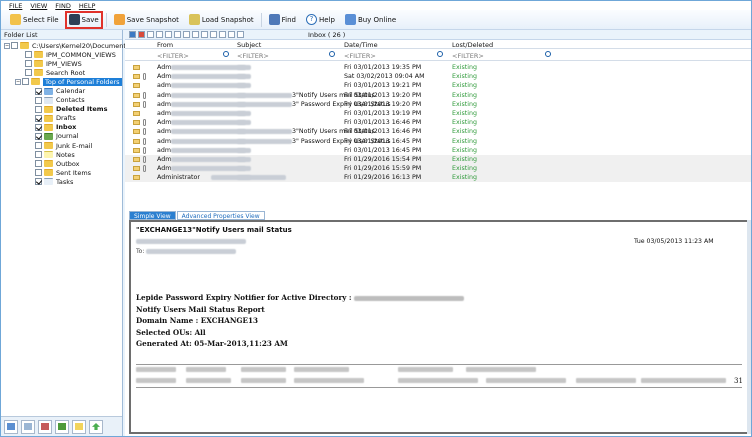  I want to click on filter-from: <FILTER>, so click(173, 56).